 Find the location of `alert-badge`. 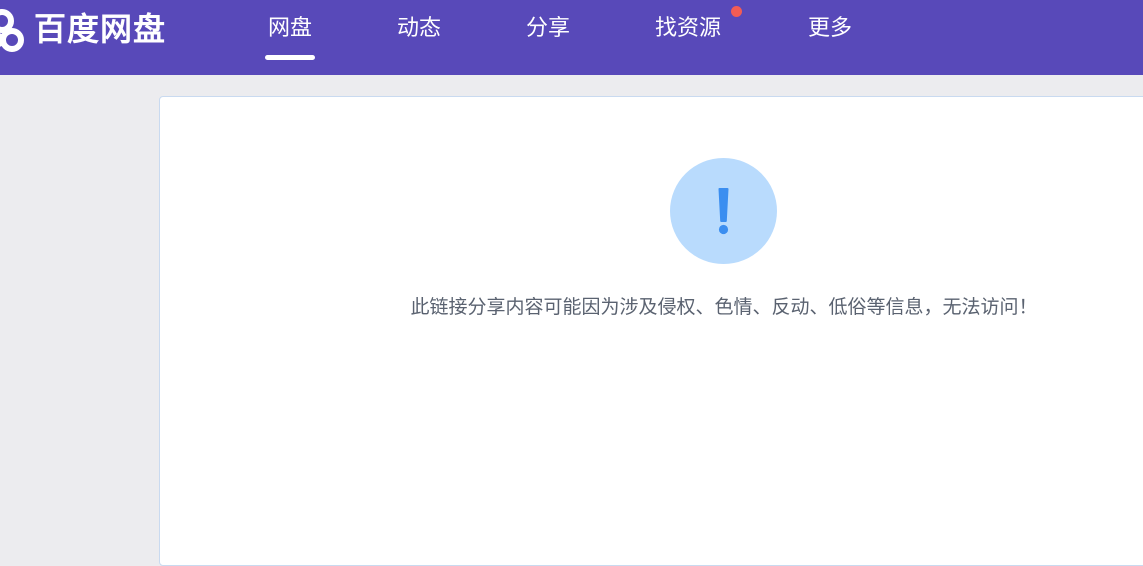

alert-badge is located at coordinates (723, 211).